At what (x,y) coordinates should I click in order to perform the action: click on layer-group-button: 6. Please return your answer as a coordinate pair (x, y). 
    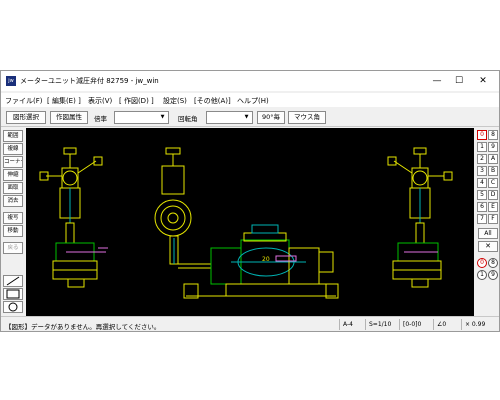
    Looking at the image, I should click on (482, 207).